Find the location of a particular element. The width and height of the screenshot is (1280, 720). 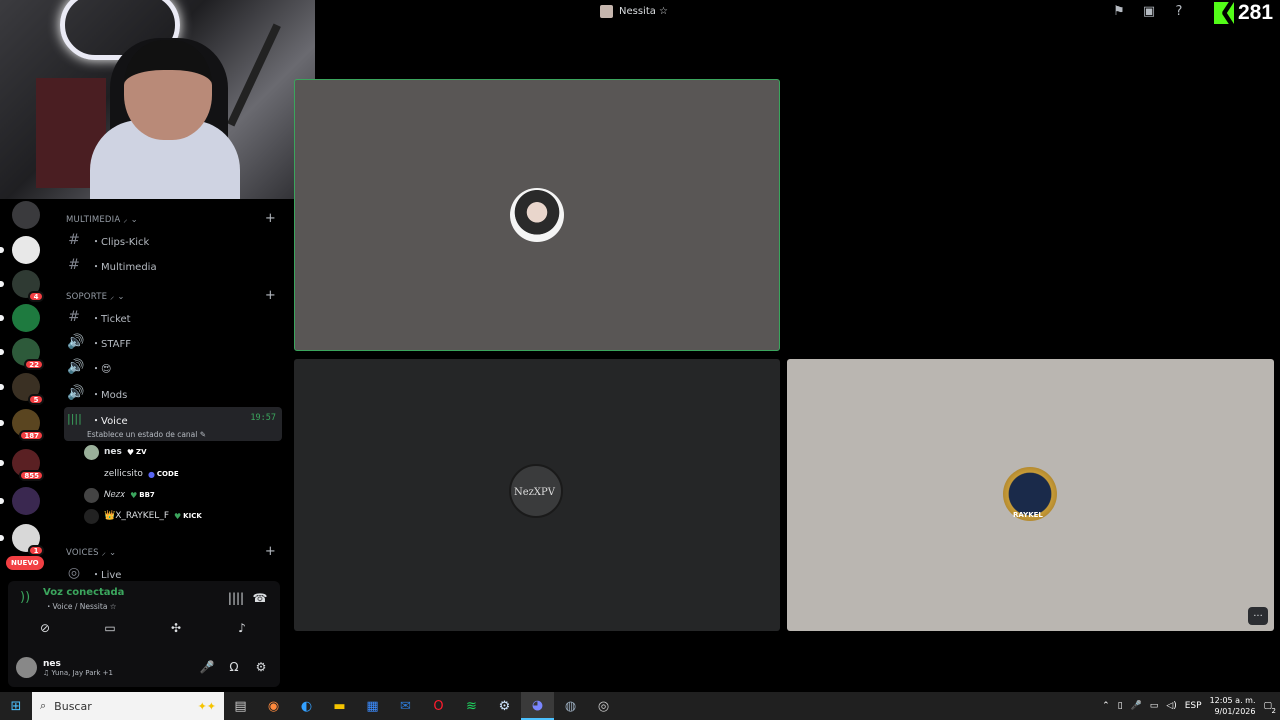

voice-status: Voz conectada is located at coordinates (83, 592).